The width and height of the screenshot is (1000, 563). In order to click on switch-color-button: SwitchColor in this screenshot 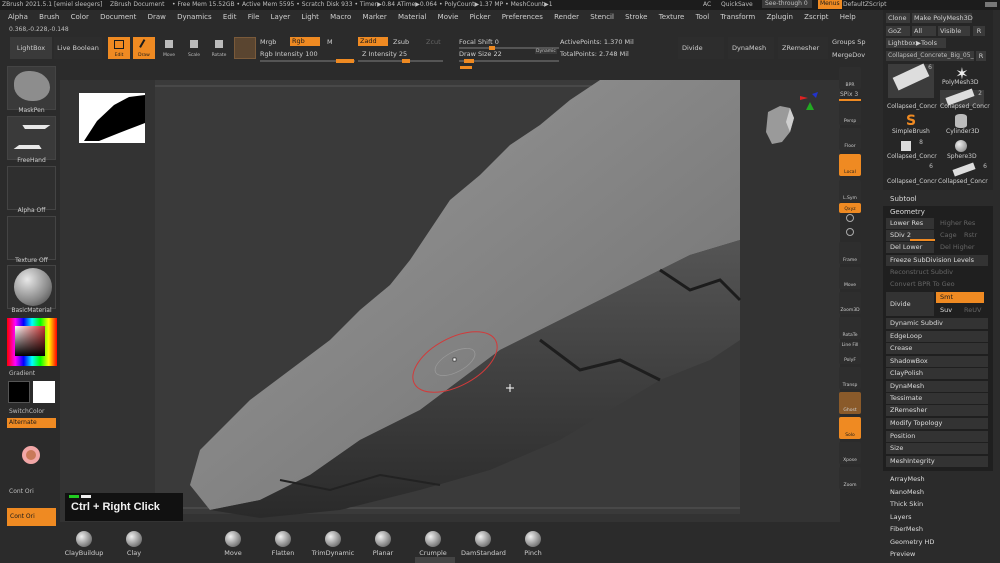, I will do `click(27, 411)`.